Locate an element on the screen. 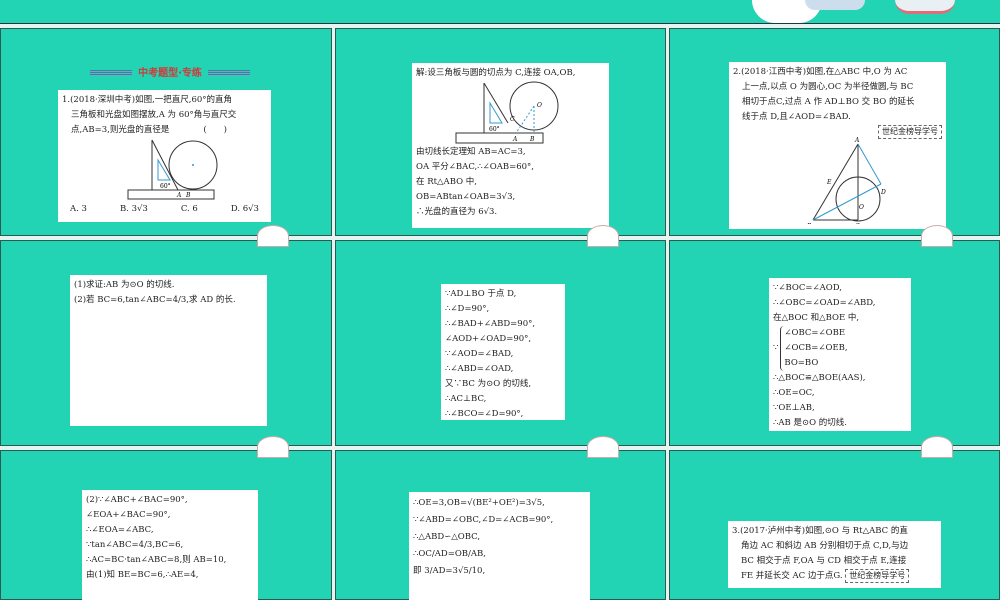  solution-figure: 60° A B C O is located at coordinates (507, 112).